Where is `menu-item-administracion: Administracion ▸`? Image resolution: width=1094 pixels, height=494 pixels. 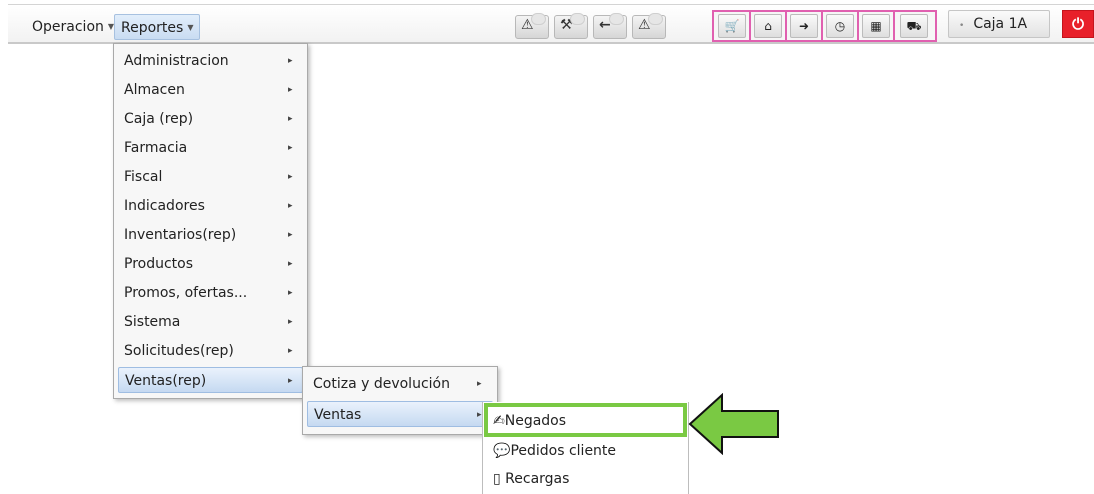
menu-item-administracion: Administracion ▸ is located at coordinates (210, 61).